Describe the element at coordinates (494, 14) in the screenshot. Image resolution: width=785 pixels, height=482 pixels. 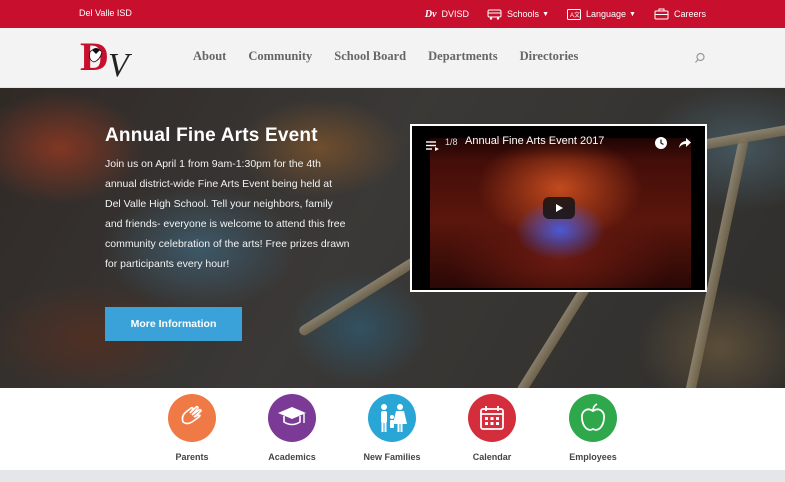
I see `school-bus-icon` at that location.